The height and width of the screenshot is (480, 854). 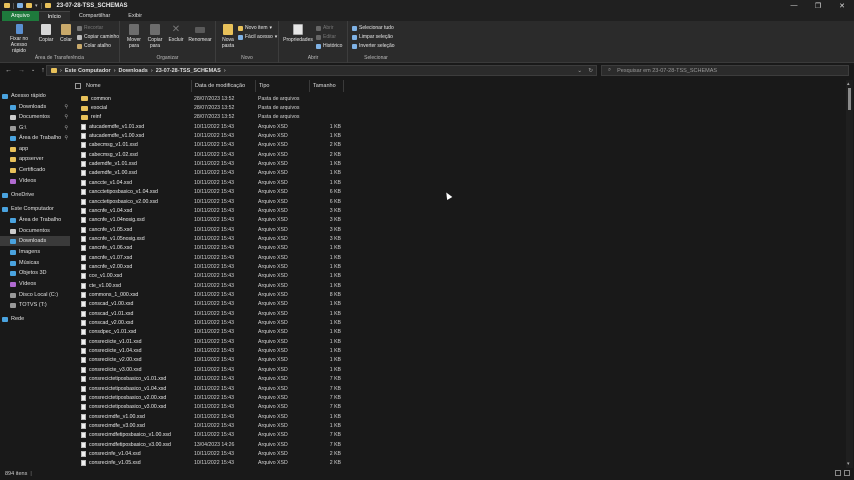 I want to click on easy-access-button: Fácil acesso ▾, so click(x=257, y=37).